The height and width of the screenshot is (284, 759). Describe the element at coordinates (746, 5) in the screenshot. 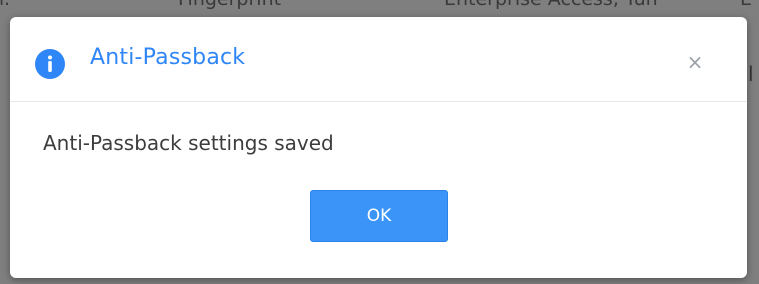

I see `background-text: E` at that location.